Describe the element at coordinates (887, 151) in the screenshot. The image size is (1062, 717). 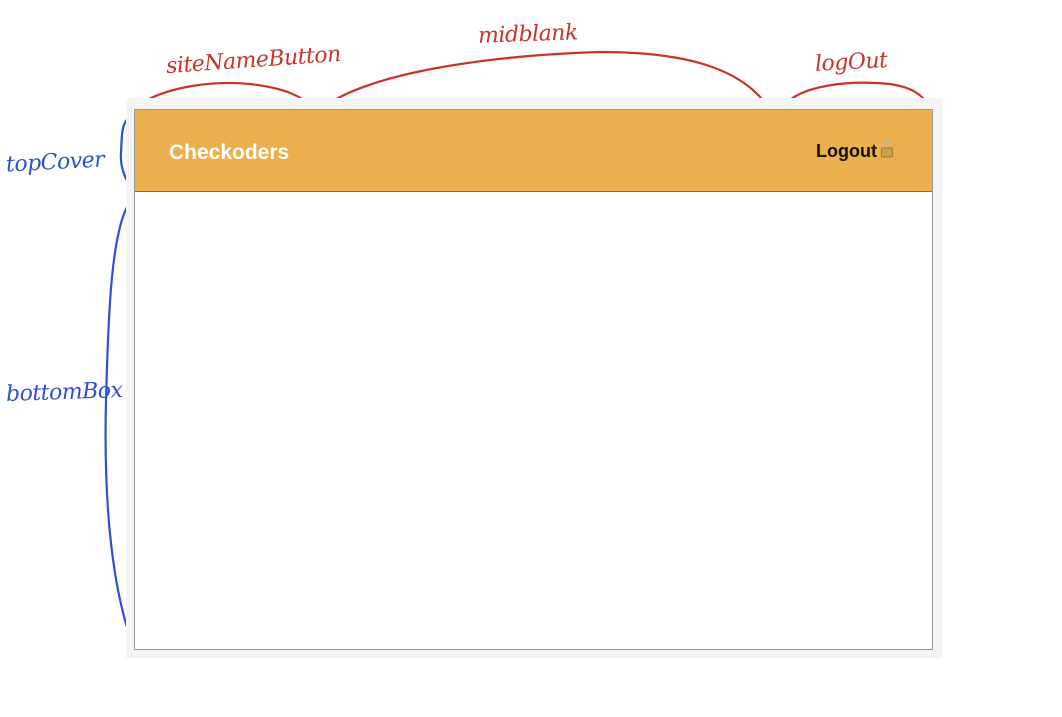
I see `lock-open-icon` at that location.